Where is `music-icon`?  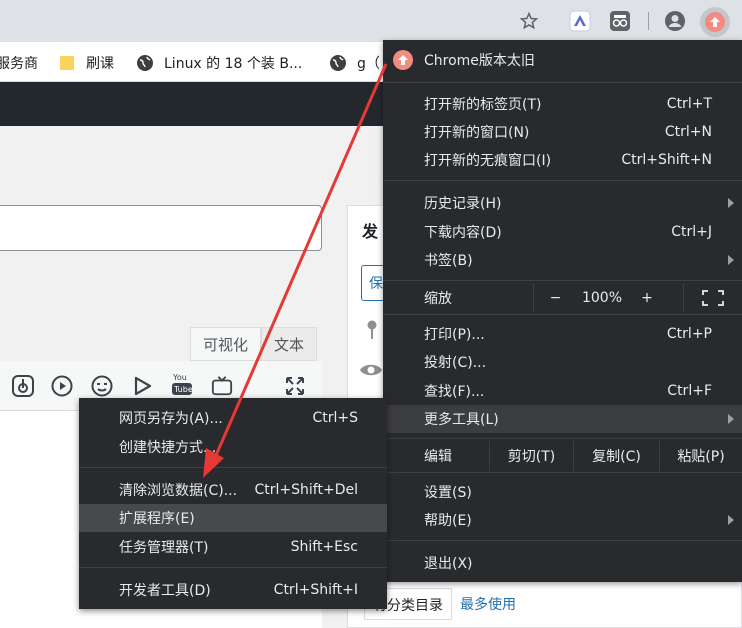 music-icon is located at coordinates (23, 386).